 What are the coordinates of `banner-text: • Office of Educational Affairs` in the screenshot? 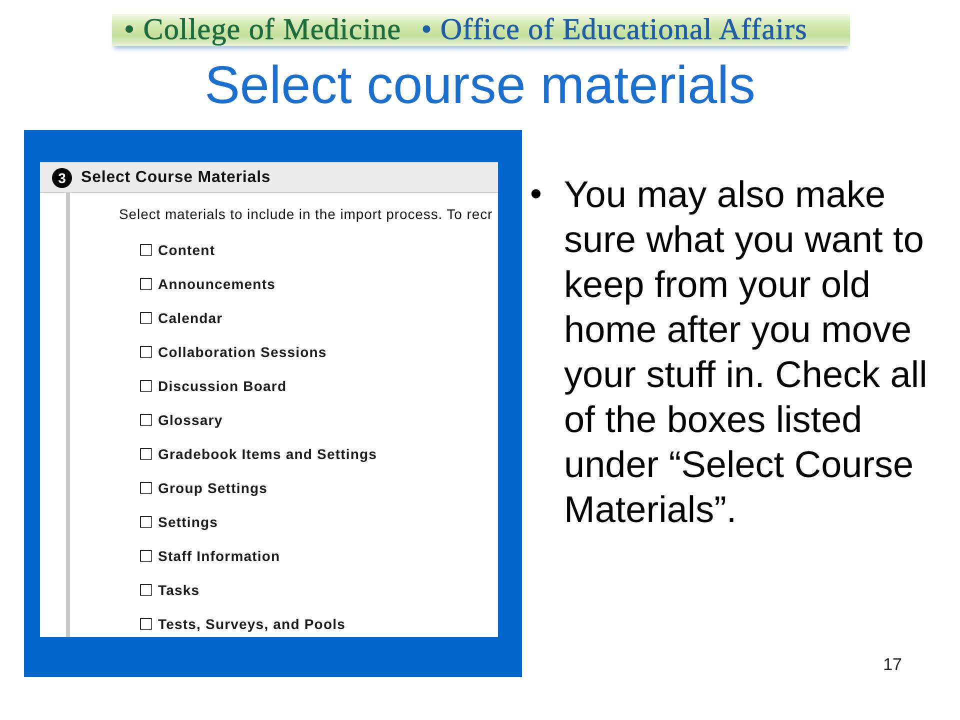 It's located at (614, 30).